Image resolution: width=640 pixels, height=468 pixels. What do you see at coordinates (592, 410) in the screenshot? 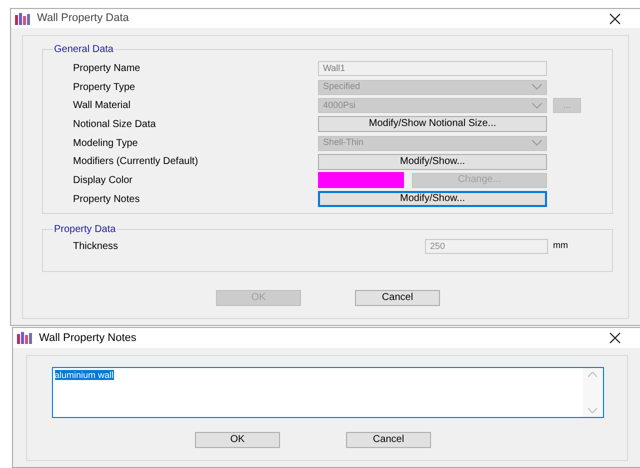
I see `scroll-down-icon` at bounding box center [592, 410].